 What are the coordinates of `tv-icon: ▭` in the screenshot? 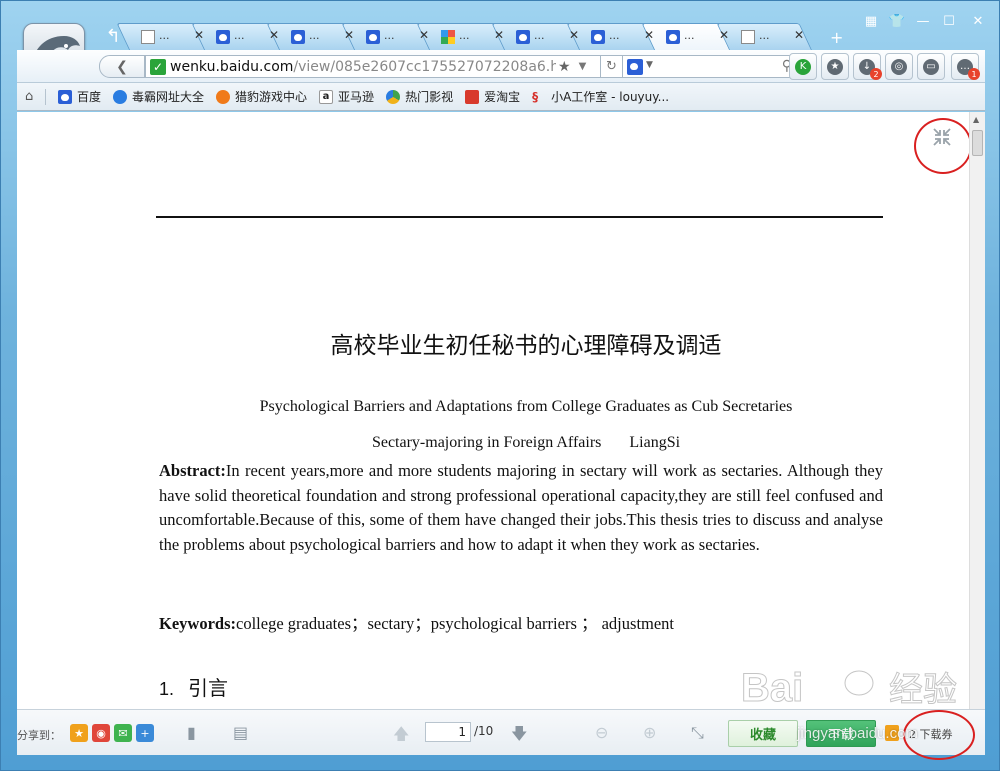 It's located at (931, 66).